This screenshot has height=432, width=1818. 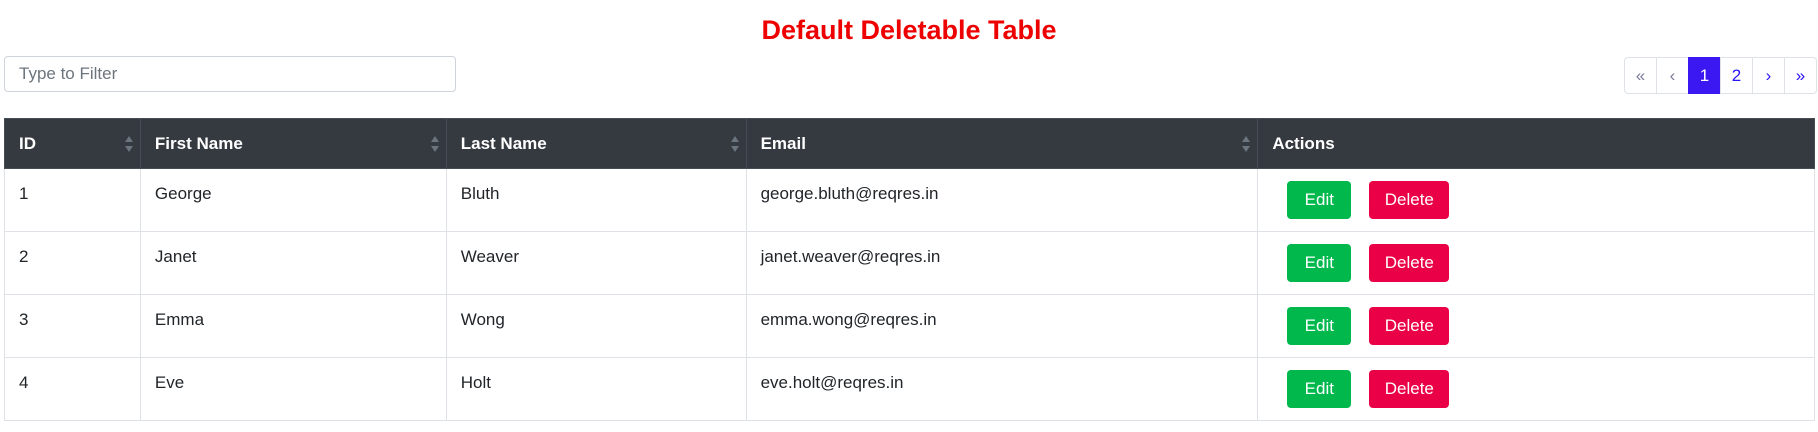 I want to click on pagination: « ‹ 1 2 › », so click(x=1720, y=75).